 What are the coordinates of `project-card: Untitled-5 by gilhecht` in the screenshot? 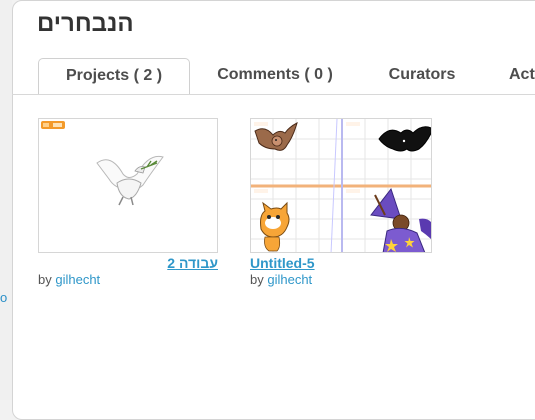 It's located at (341, 203).